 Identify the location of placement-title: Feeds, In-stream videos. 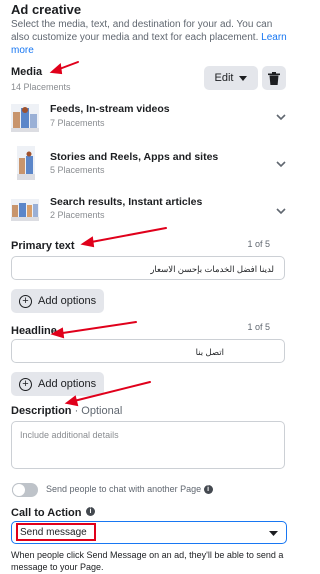
(110, 109).